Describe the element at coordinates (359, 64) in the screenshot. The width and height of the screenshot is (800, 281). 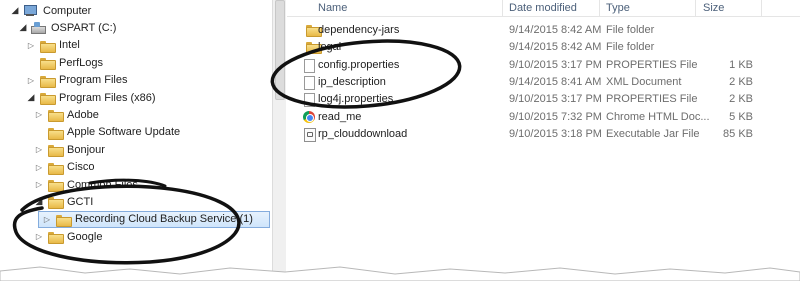
I see `file-name: config.properties` at that location.